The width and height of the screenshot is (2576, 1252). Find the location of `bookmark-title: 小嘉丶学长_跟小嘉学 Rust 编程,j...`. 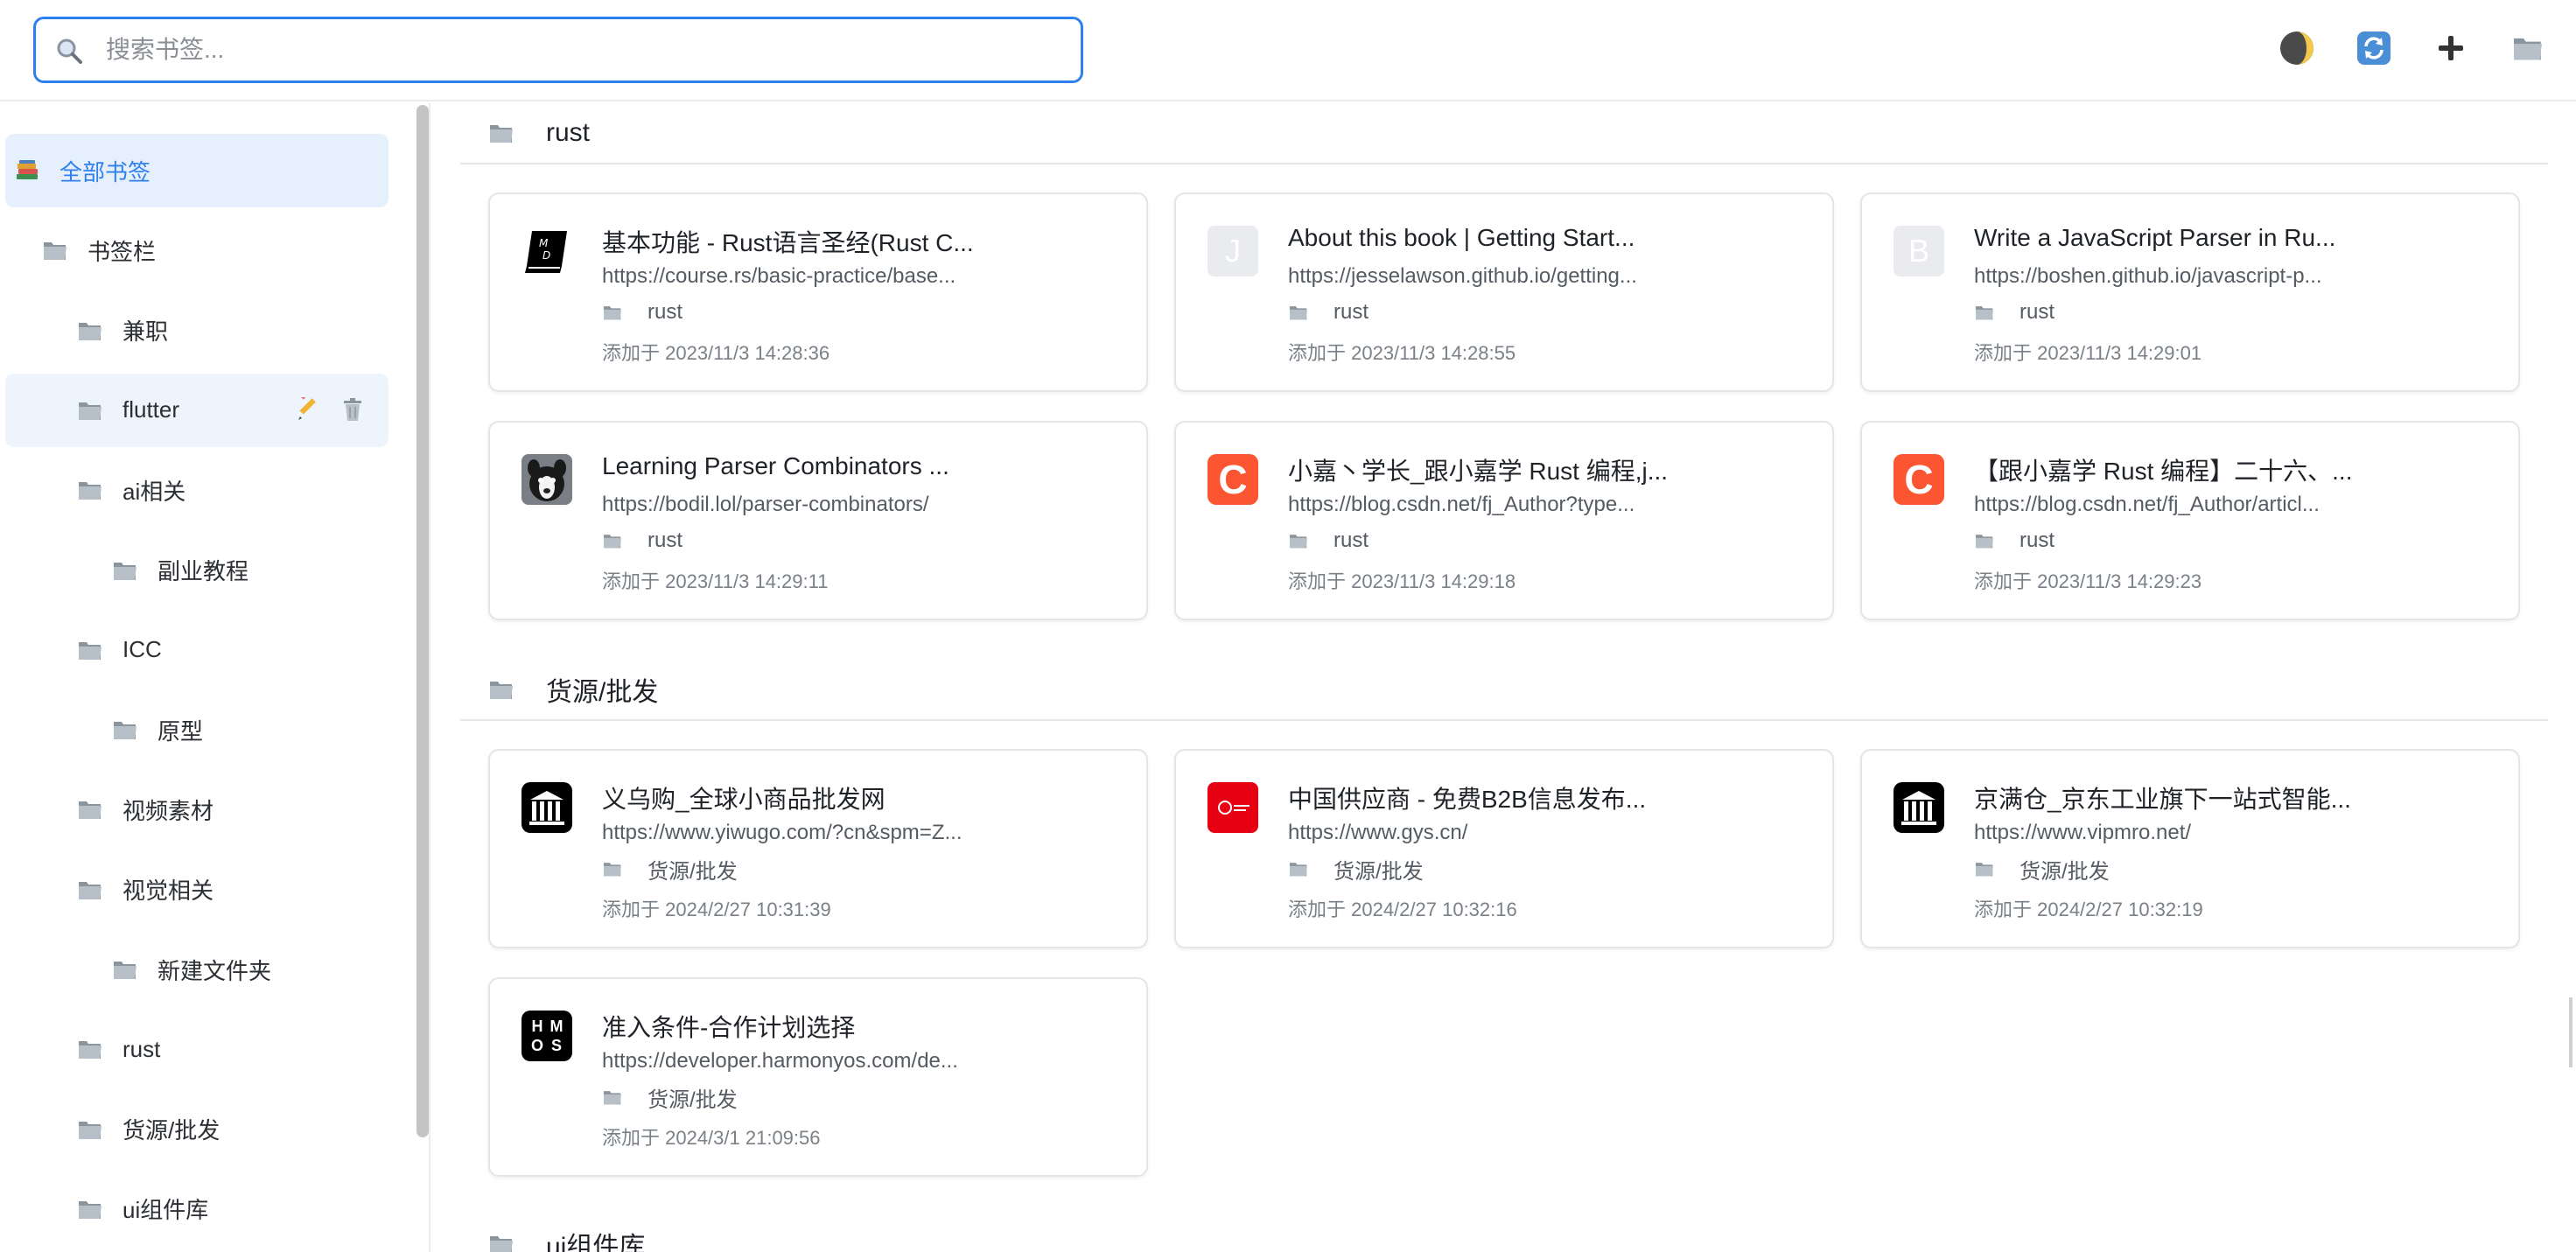

bookmark-title: 小嘉丶学长_跟小嘉学 Rust 编程,j... is located at coordinates (1550, 469).